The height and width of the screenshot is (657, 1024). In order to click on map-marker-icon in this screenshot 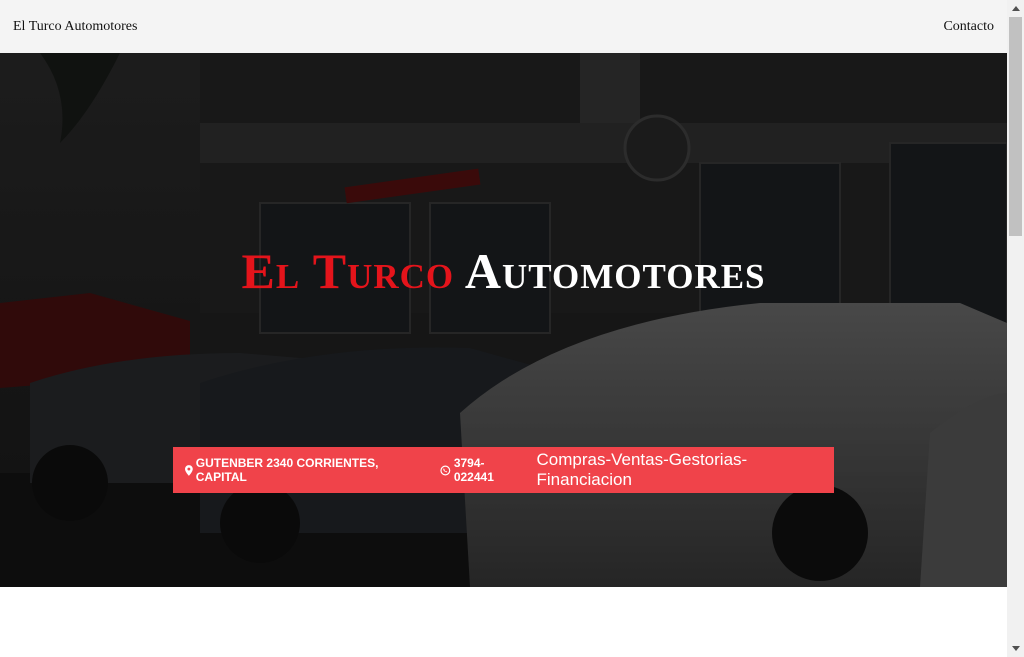, I will do `click(189, 470)`.